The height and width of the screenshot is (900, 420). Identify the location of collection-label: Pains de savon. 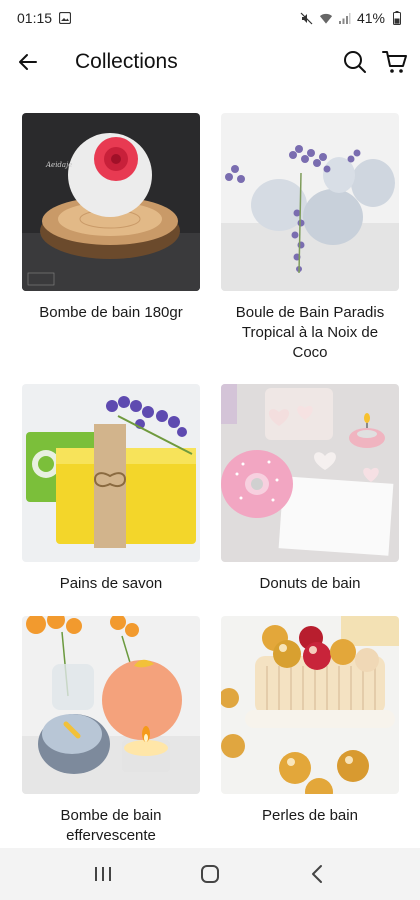
(111, 584).